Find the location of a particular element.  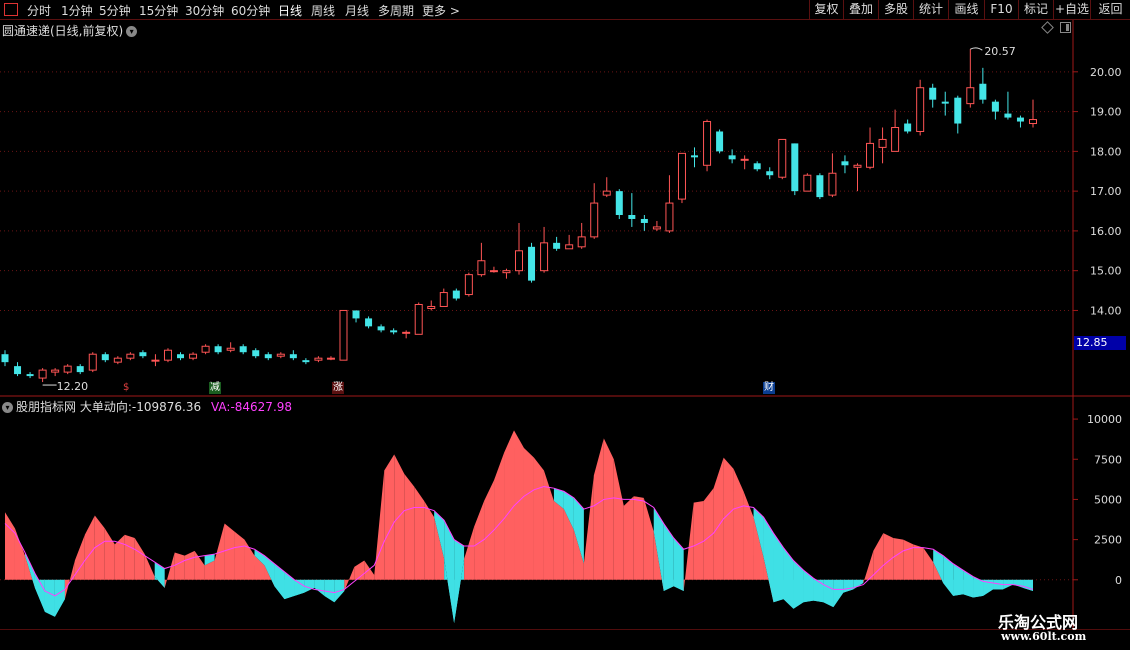

high-price-label: 20.57 is located at coordinates (1000, 51).